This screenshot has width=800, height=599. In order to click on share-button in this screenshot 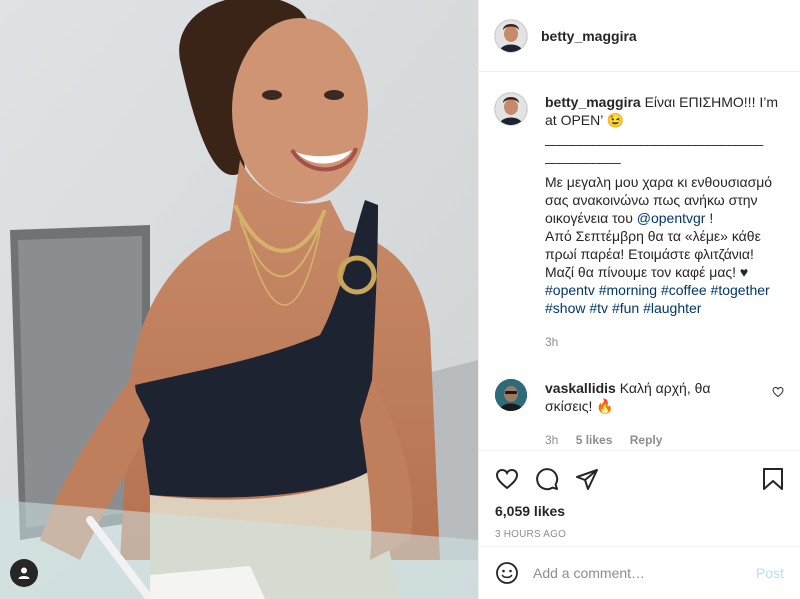, I will do `click(595, 479)`.